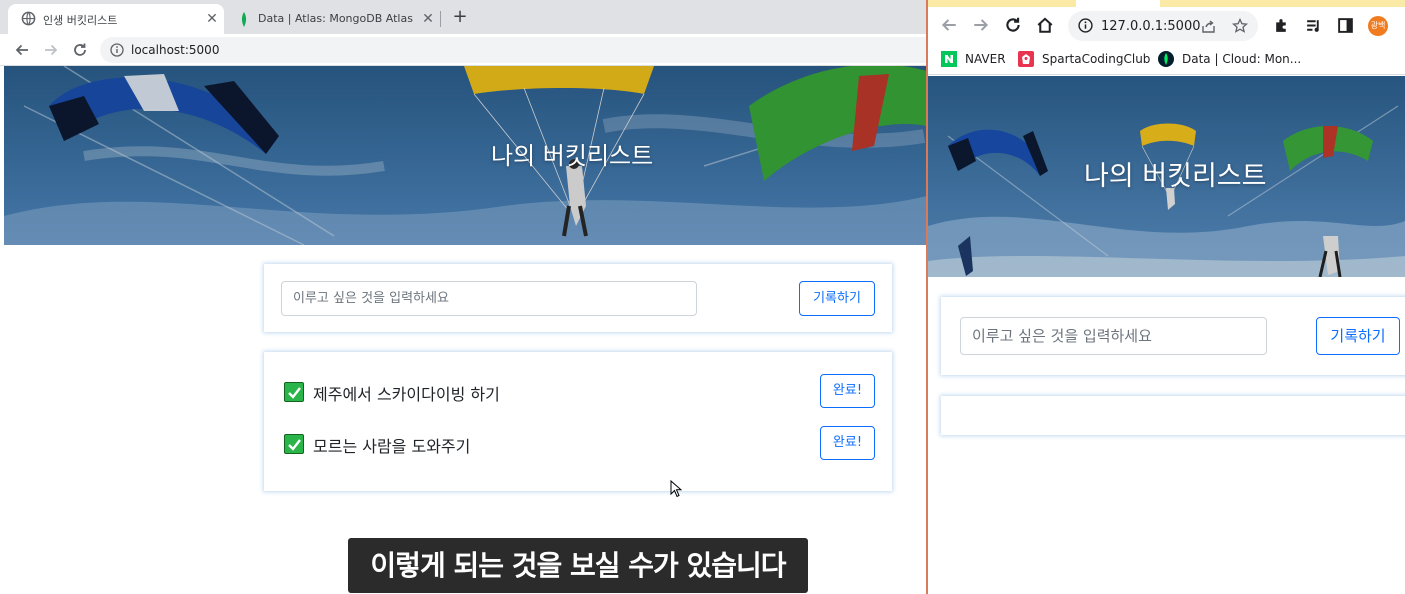  I want to click on hero-banner: 나의 버킷리스트, so click(1166, 176).